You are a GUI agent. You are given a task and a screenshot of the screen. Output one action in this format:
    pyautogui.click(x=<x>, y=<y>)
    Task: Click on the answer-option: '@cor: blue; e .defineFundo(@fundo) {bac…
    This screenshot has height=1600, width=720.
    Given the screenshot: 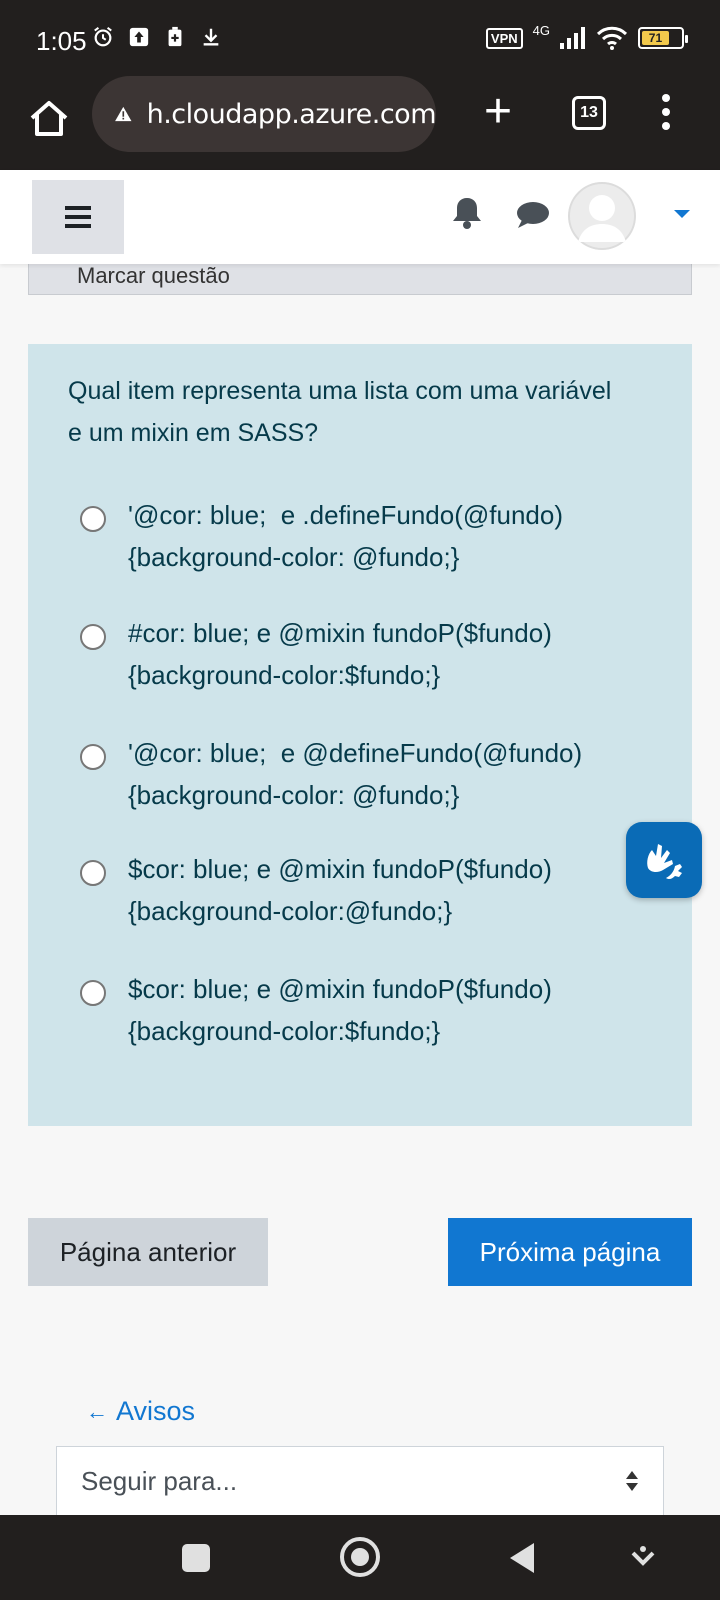 What is the action you would take?
    pyautogui.click(x=370, y=536)
    